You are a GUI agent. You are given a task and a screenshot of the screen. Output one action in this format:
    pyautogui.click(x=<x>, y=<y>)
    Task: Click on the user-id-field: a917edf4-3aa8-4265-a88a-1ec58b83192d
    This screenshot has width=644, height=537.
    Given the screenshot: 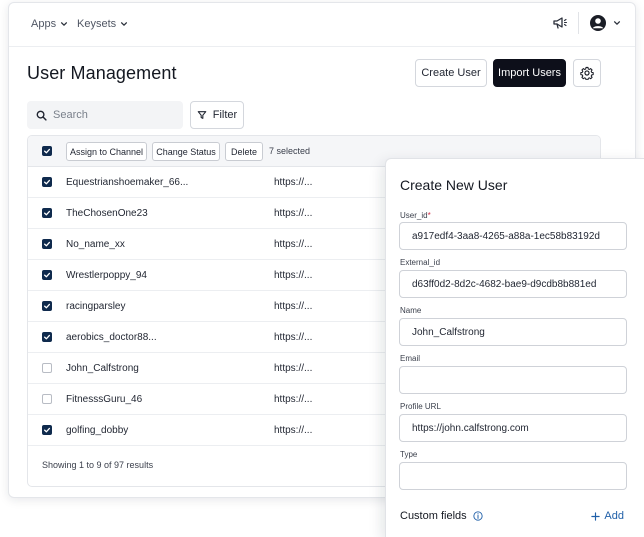 What is the action you would take?
    pyautogui.click(x=513, y=236)
    